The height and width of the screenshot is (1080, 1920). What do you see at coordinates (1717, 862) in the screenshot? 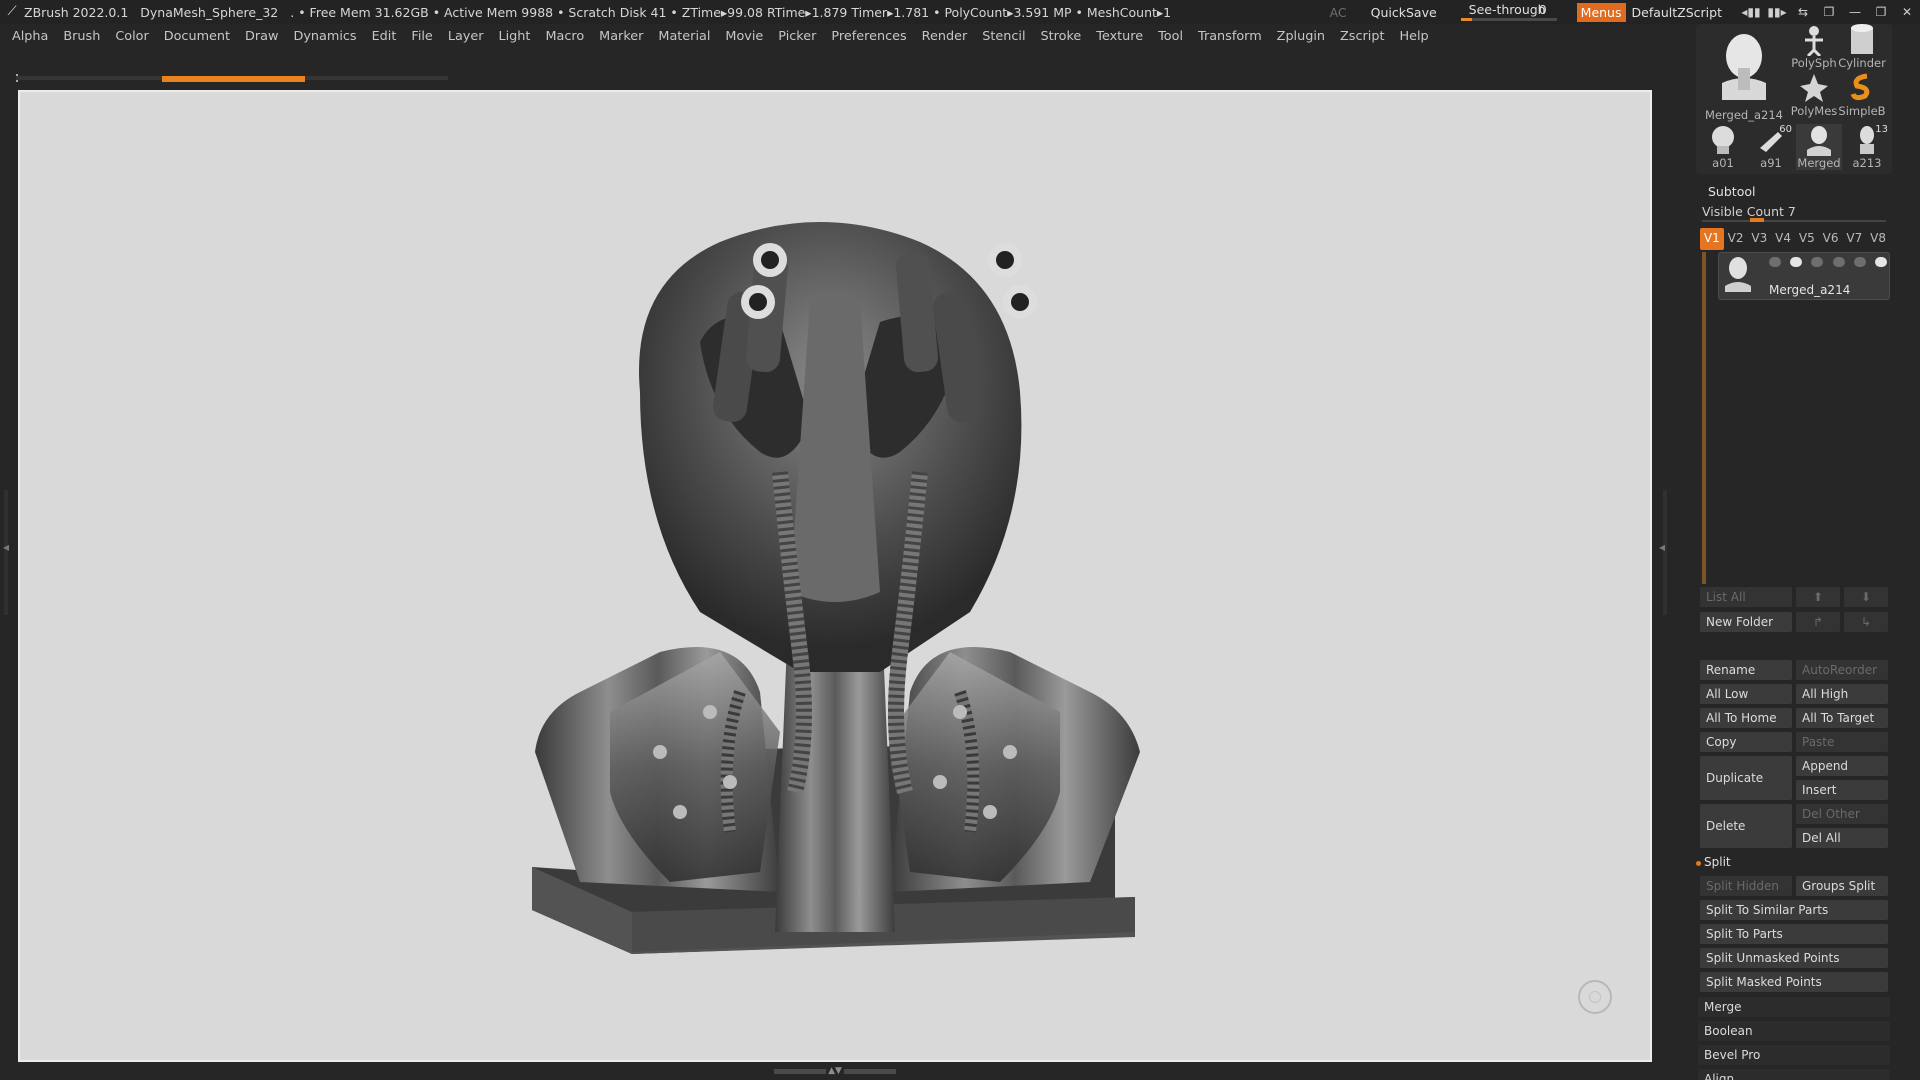
I see `split-section-header: Split` at bounding box center [1717, 862].